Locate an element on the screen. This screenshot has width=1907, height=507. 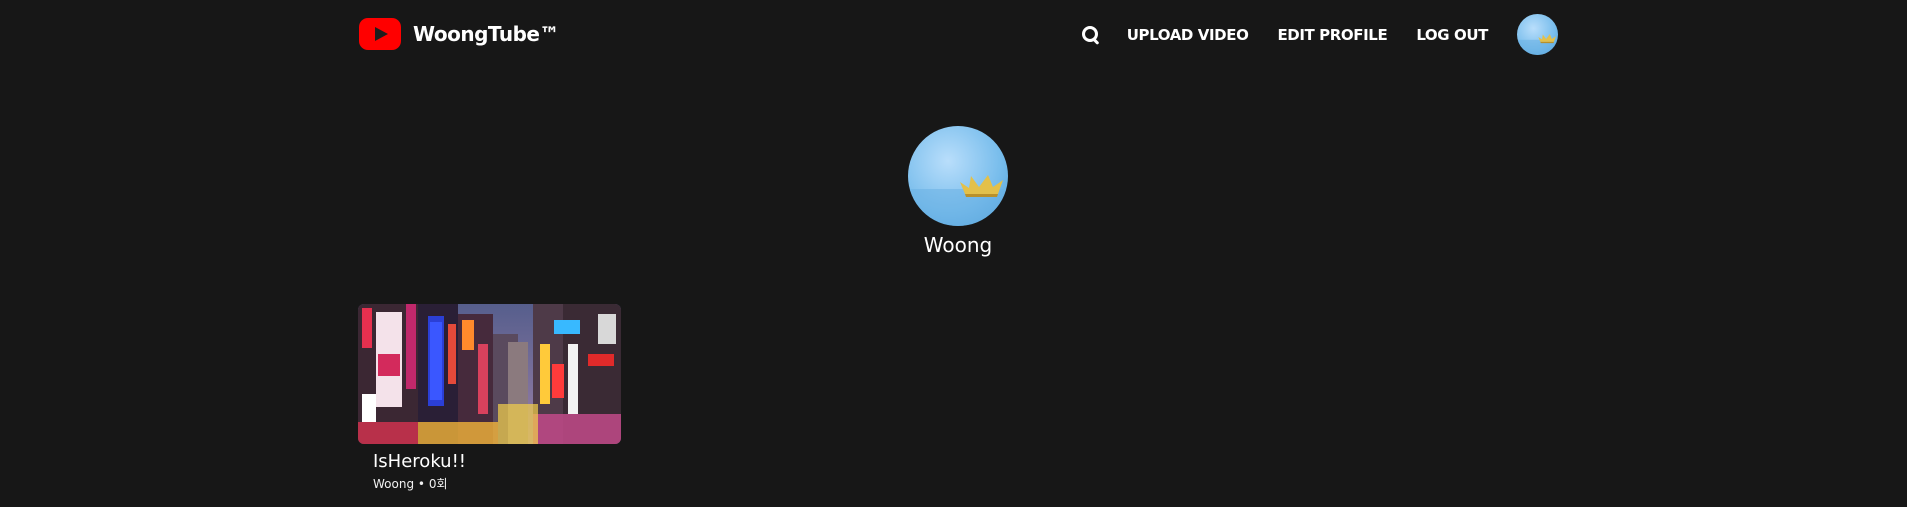
brand-logo-link: WoongTube™ is located at coordinates (459, 34).